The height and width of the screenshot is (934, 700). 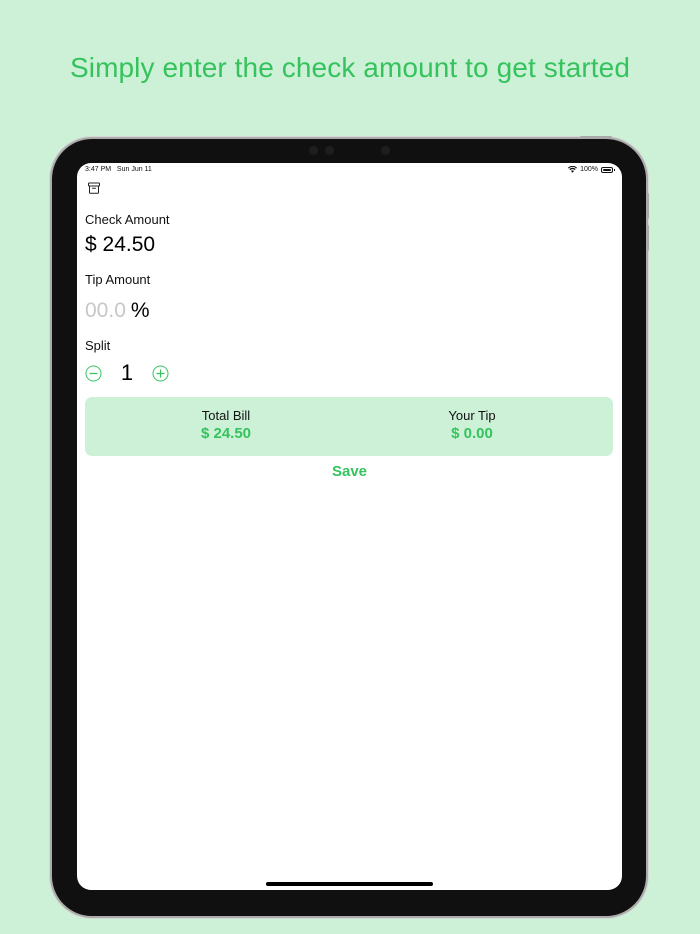 I want to click on check-amount-input: $ 24.50, so click(x=120, y=245).